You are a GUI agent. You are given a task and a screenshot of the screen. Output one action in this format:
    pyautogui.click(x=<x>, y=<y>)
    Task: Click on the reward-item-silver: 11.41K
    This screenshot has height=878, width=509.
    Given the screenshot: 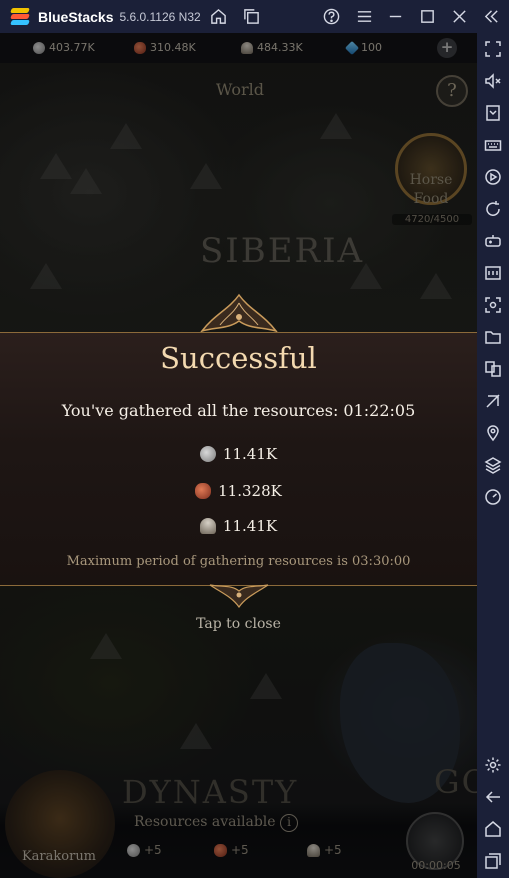 What is the action you would take?
    pyautogui.click(x=238, y=454)
    